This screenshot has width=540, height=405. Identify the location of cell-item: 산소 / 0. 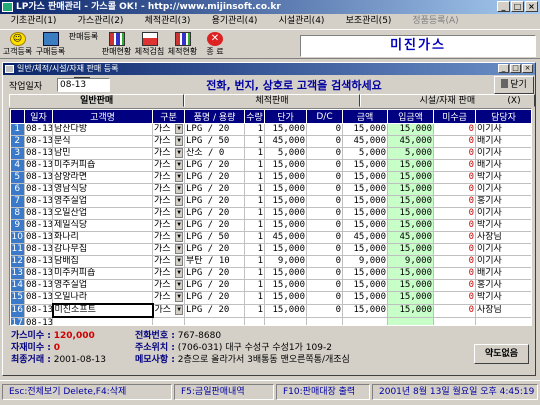
(214, 153).